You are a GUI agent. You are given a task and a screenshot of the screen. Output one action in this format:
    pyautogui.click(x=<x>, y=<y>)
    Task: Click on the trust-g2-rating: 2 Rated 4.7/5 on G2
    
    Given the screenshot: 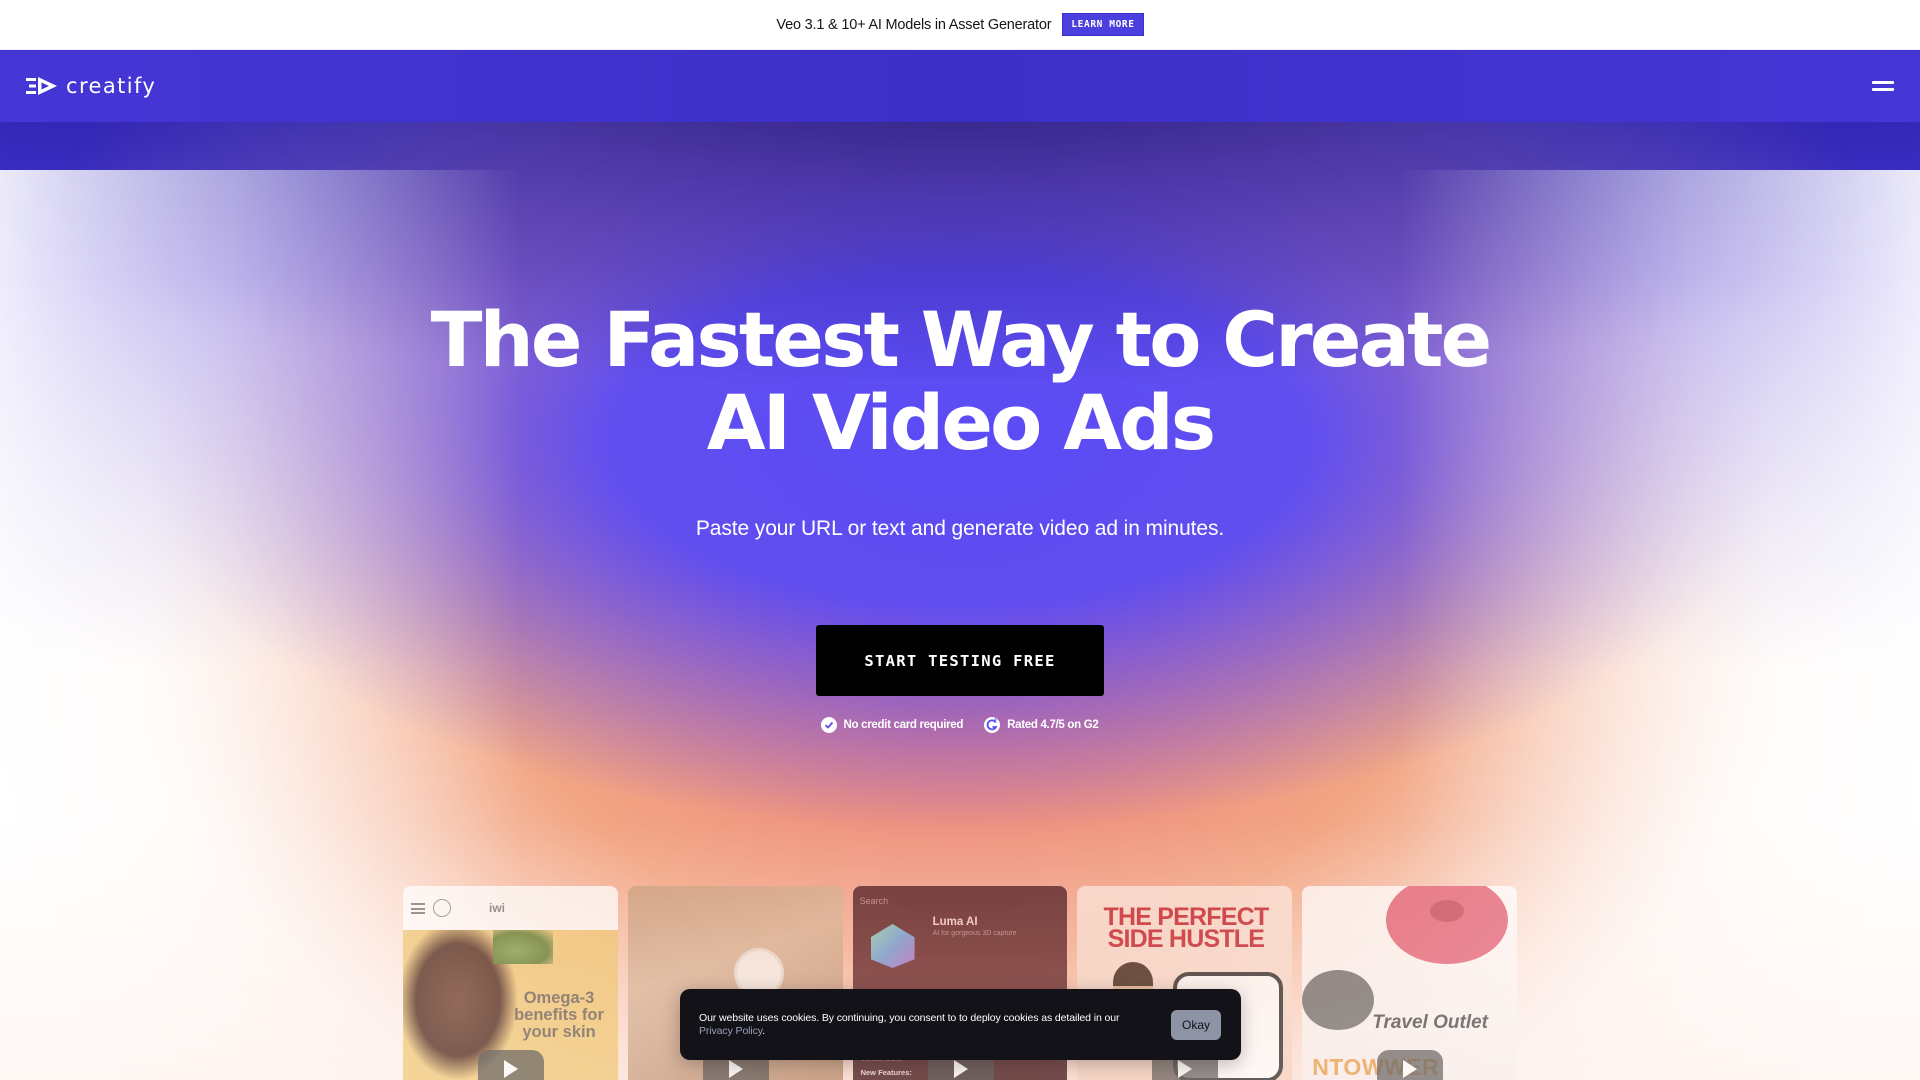 What is the action you would take?
    pyautogui.click(x=1041, y=725)
    